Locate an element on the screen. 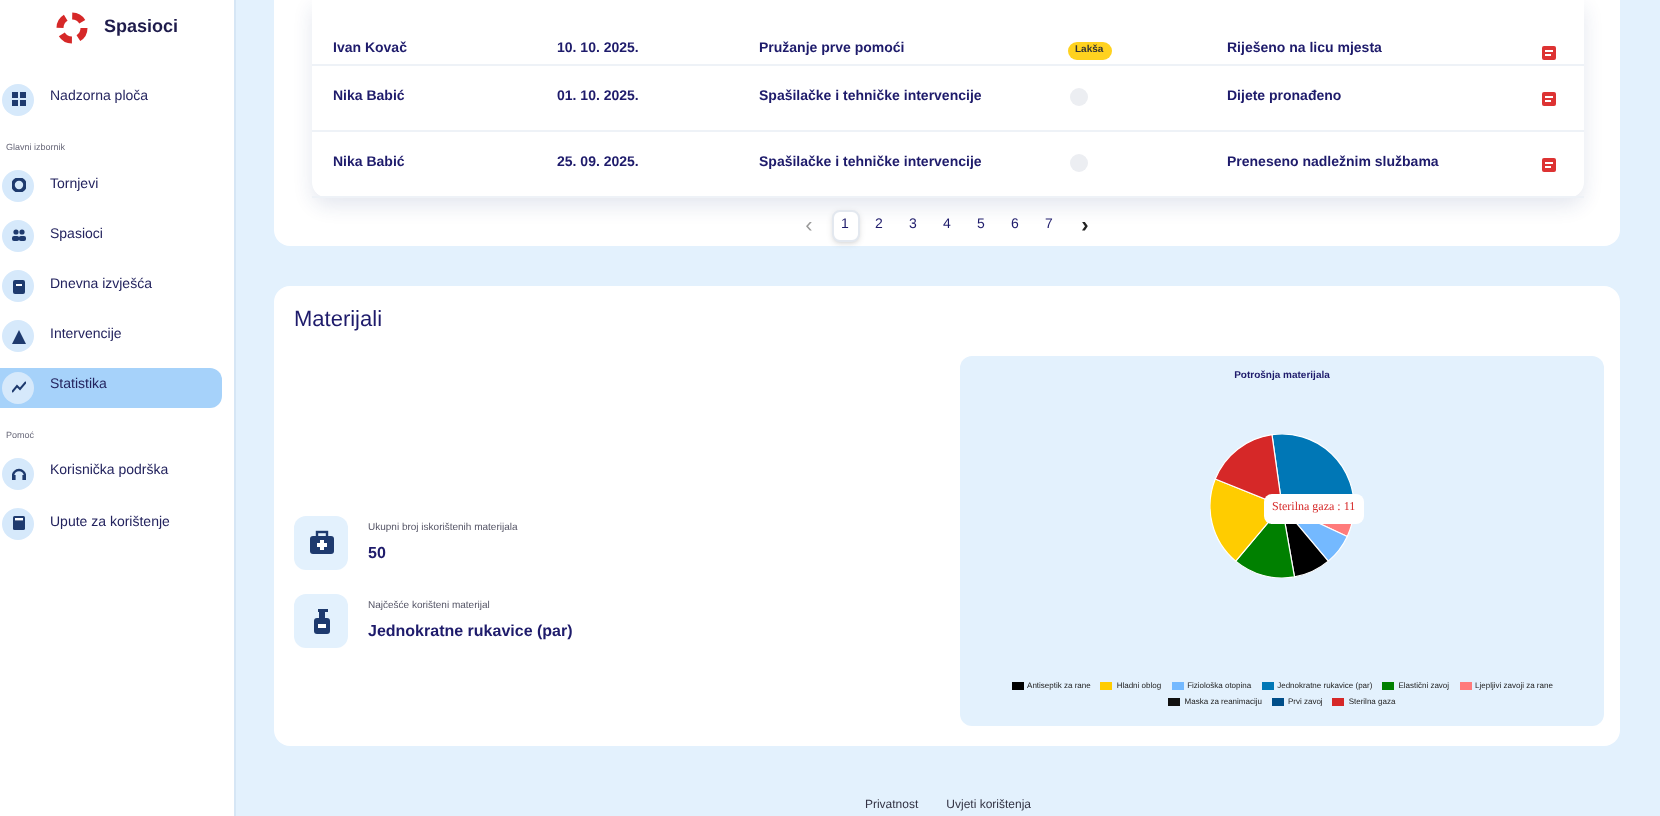 This screenshot has height=816, width=1660. headset-icon is located at coordinates (18, 473).